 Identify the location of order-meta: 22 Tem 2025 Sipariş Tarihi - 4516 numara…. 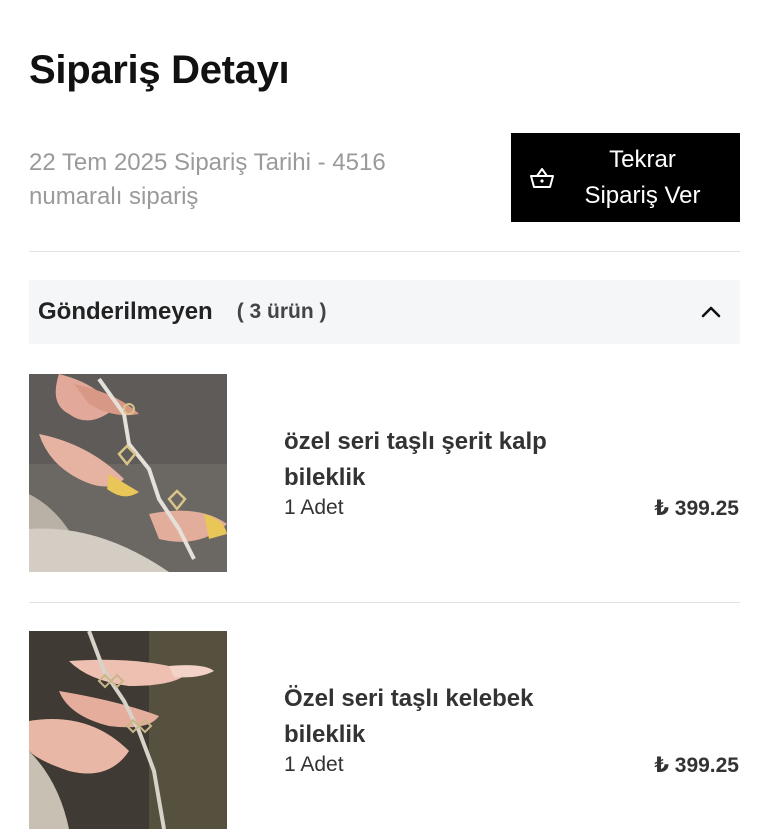
(249, 180).